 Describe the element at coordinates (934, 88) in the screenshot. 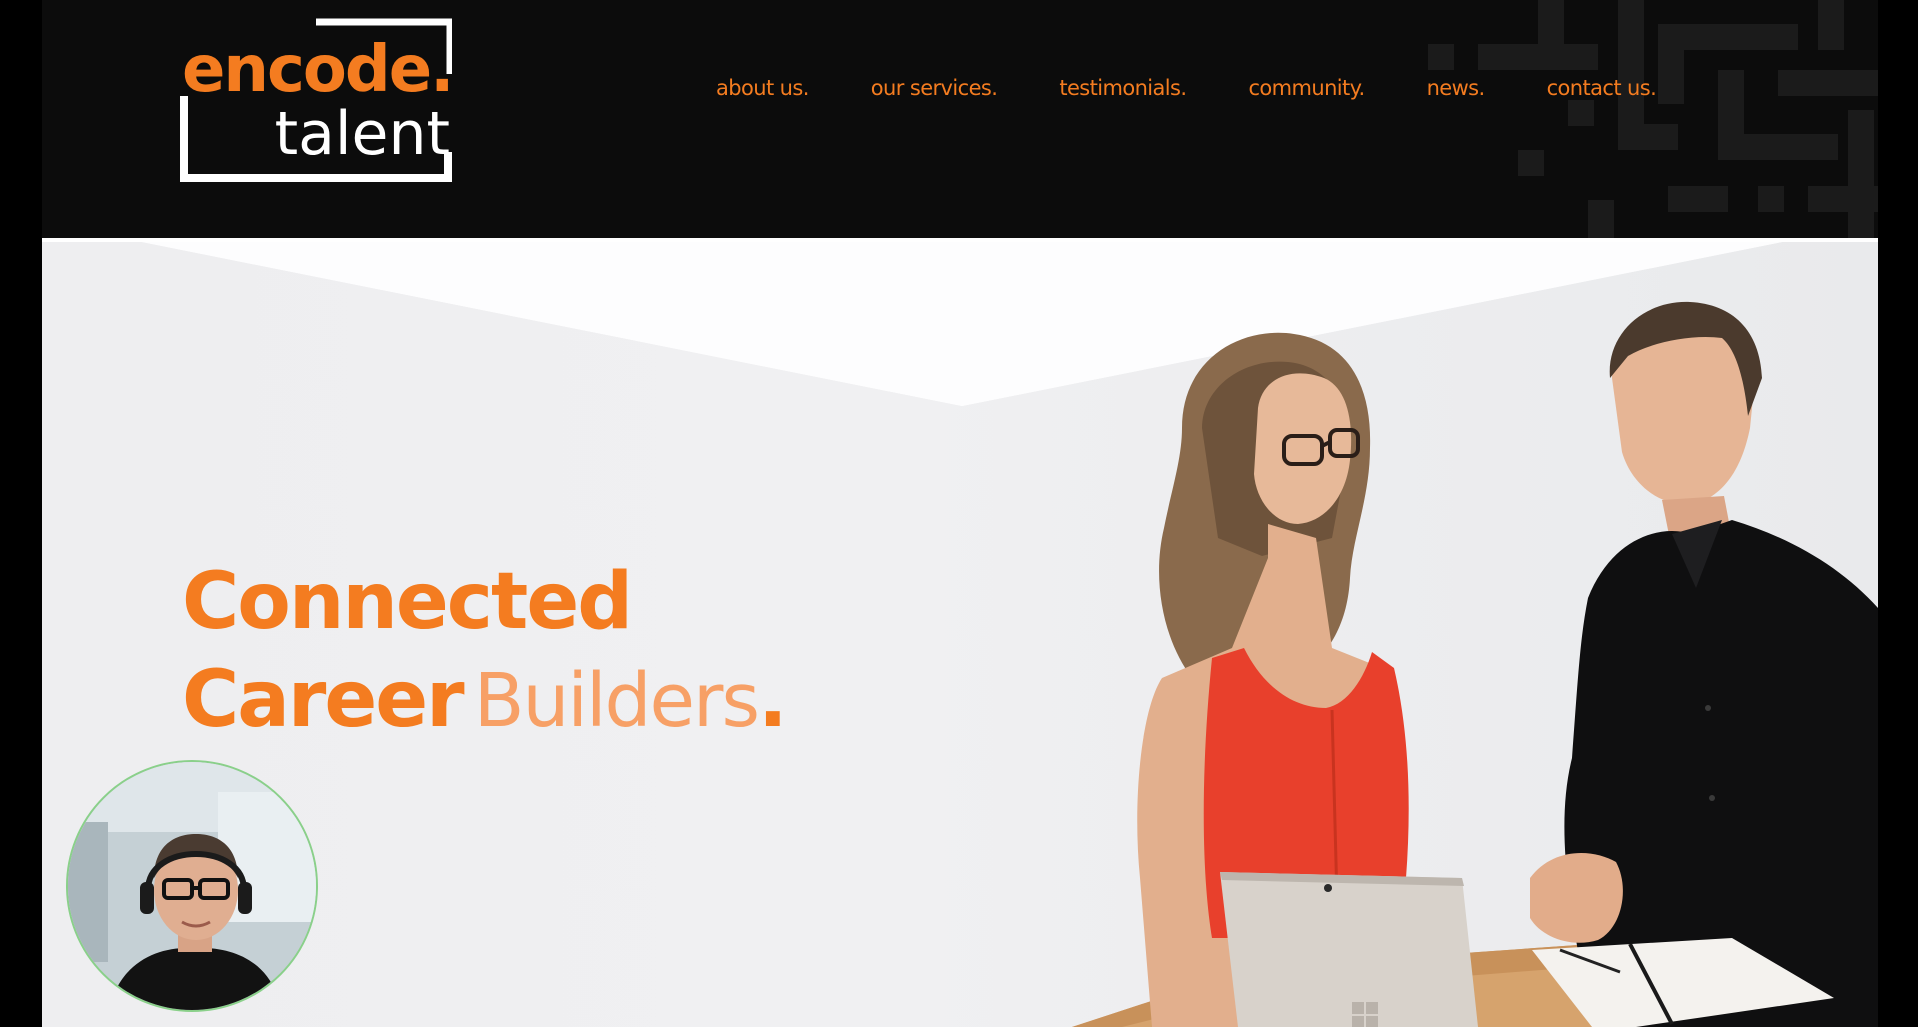

I see `nav-link-our-services: our services.` at that location.